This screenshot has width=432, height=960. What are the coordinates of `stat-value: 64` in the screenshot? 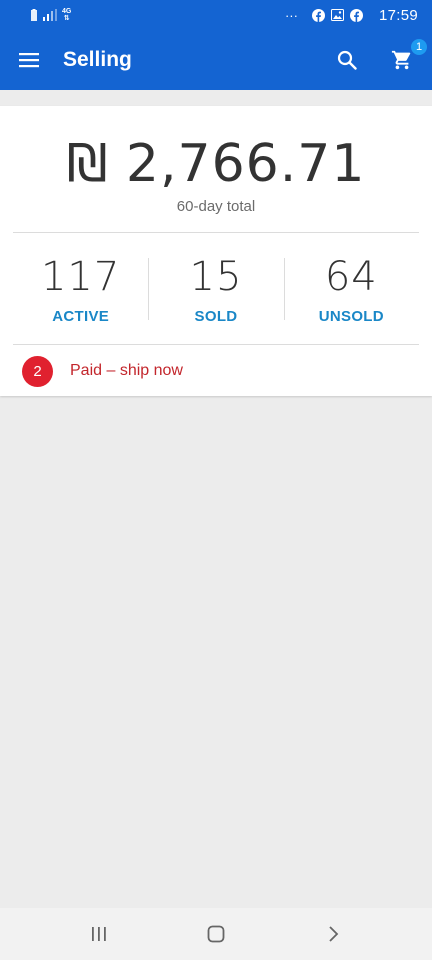 It's located at (351, 277).